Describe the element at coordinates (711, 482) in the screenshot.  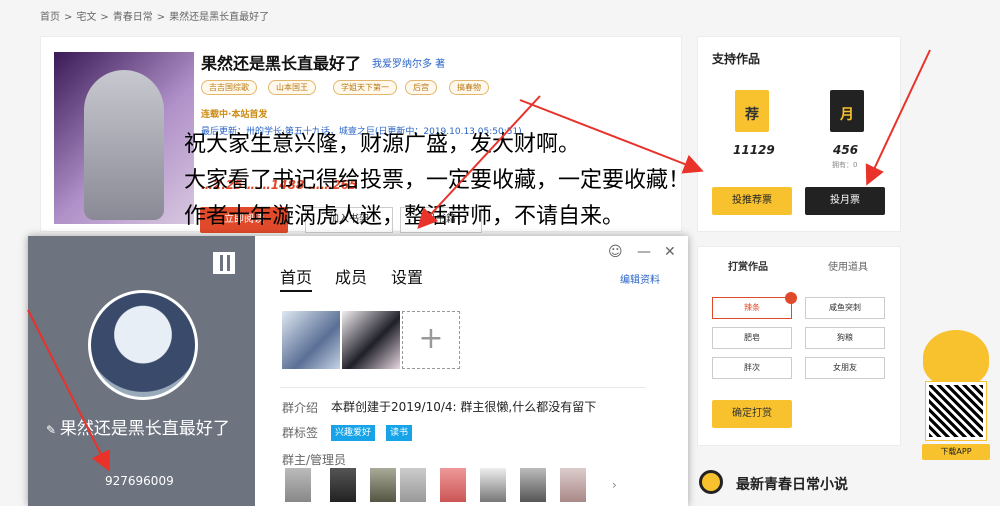
I see `clock-icon` at that location.